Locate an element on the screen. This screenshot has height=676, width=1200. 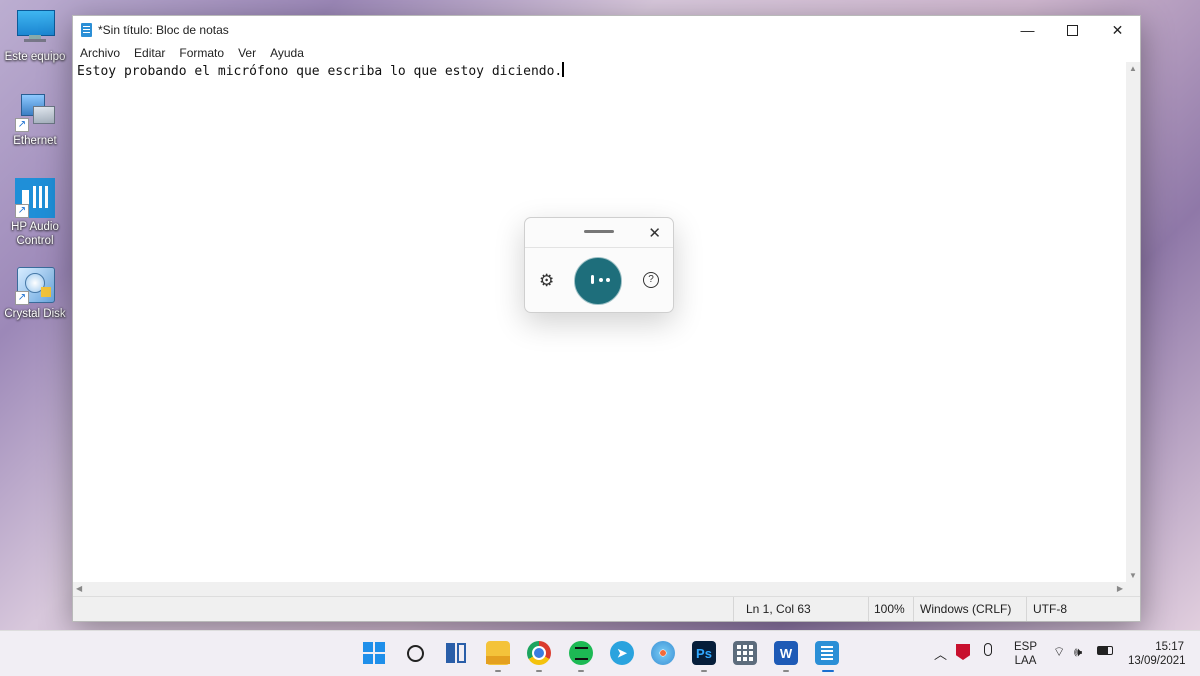
word-icon: W is located at coordinates (786, 653).